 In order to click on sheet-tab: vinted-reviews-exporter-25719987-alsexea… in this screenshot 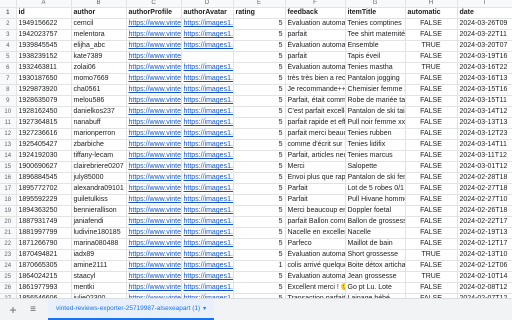, I will do `click(131, 309)`.